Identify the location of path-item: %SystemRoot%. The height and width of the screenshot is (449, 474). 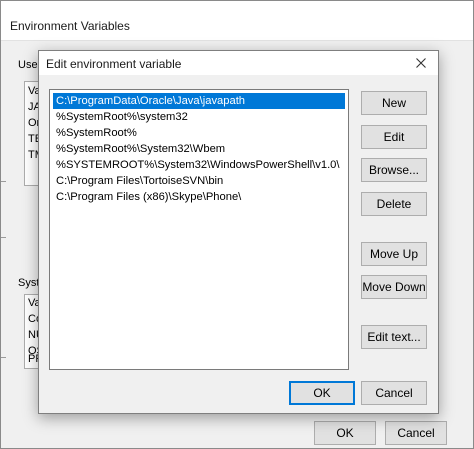
(199, 133).